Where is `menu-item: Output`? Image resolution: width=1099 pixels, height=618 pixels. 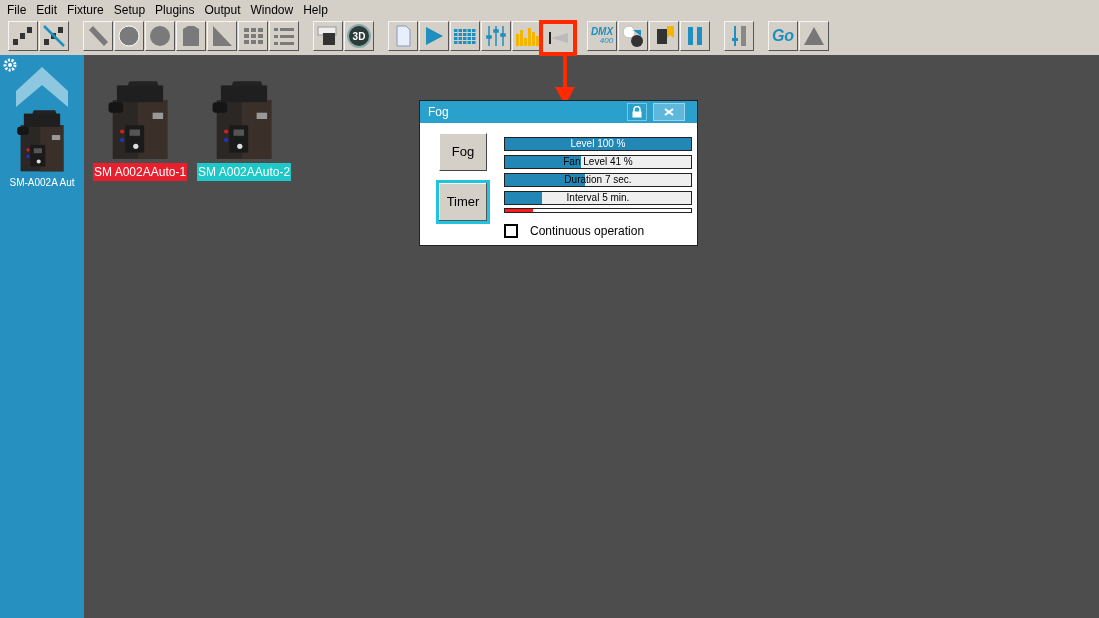 menu-item: Output is located at coordinates (222, 10).